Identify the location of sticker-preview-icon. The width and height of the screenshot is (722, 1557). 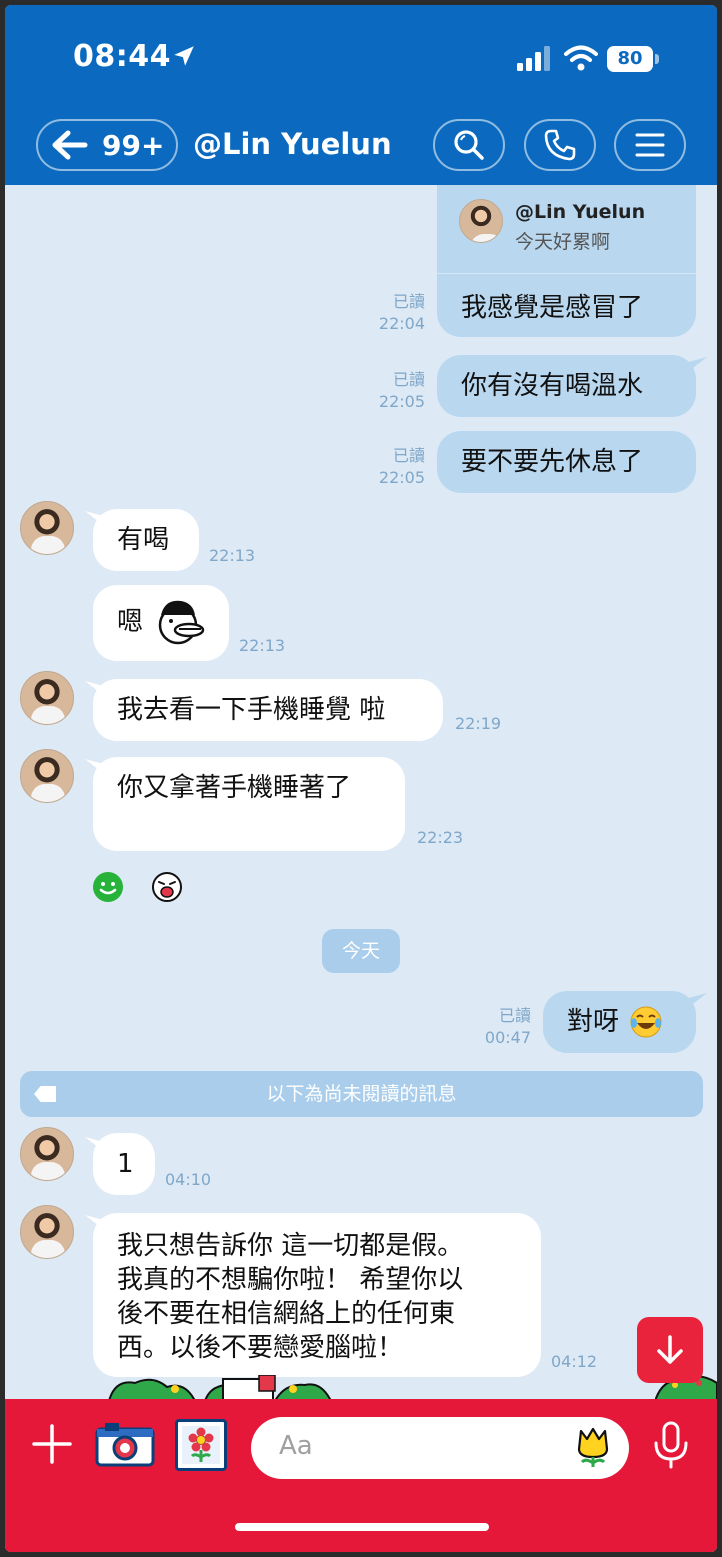
(220, 1388).